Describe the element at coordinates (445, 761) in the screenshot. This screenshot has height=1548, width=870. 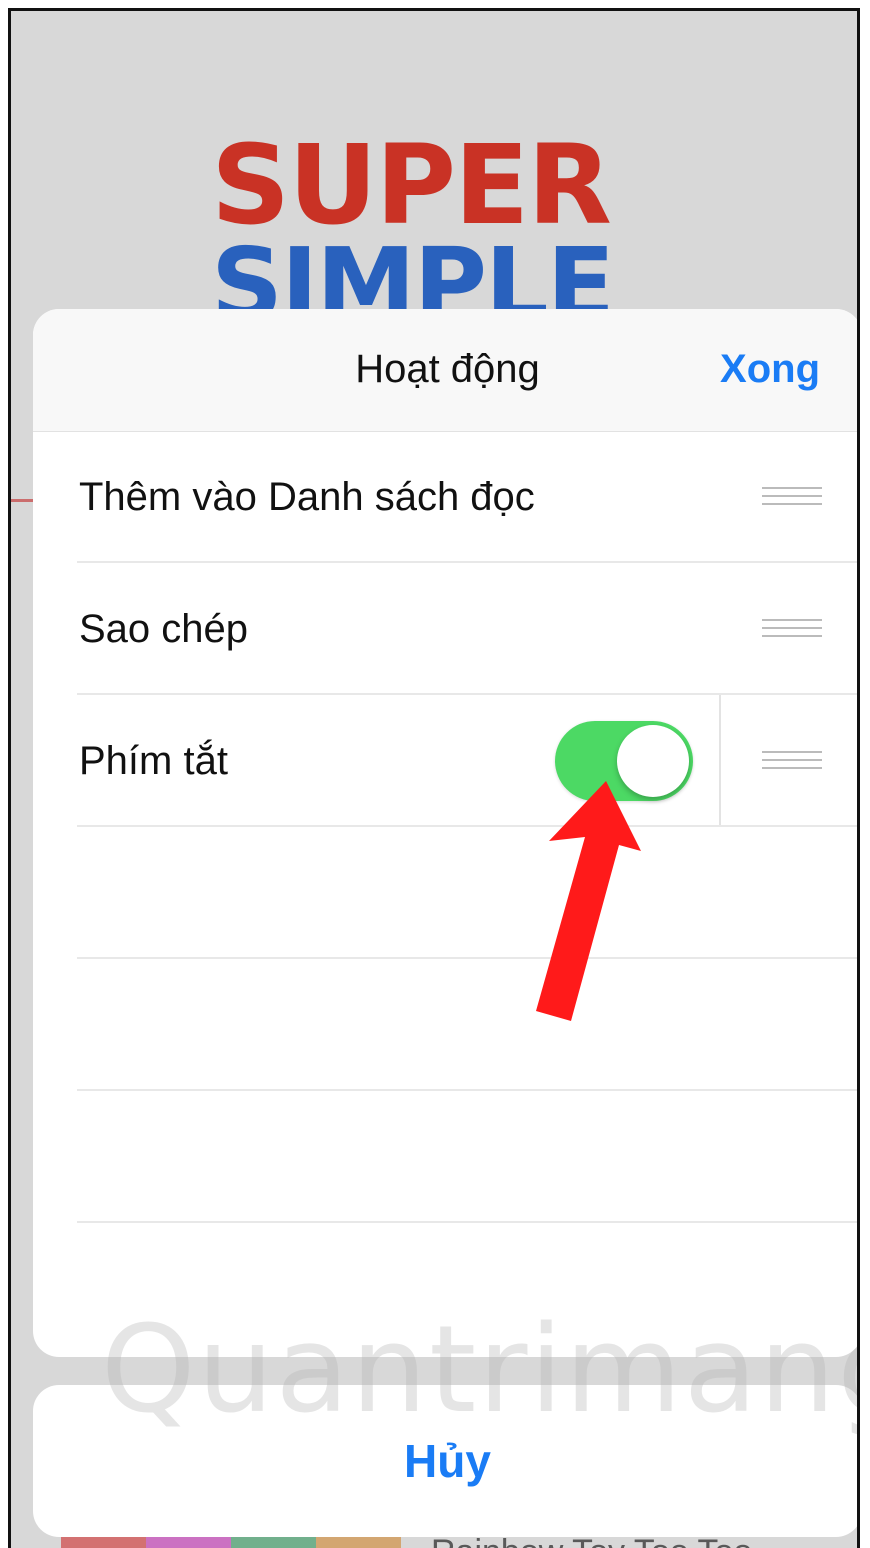
I see `row-shortcuts: Phím tắt` at that location.